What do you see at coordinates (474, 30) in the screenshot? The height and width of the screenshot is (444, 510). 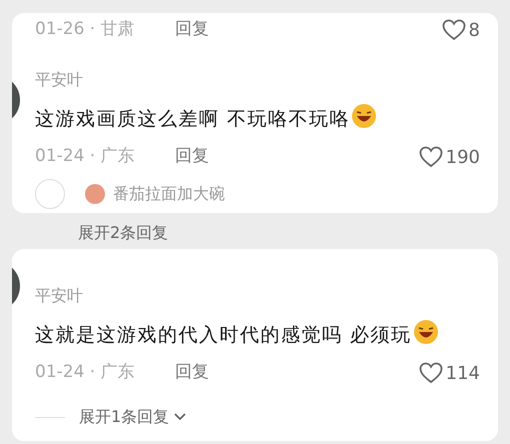 I see `like-count: 8` at bounding box center [474, 30].